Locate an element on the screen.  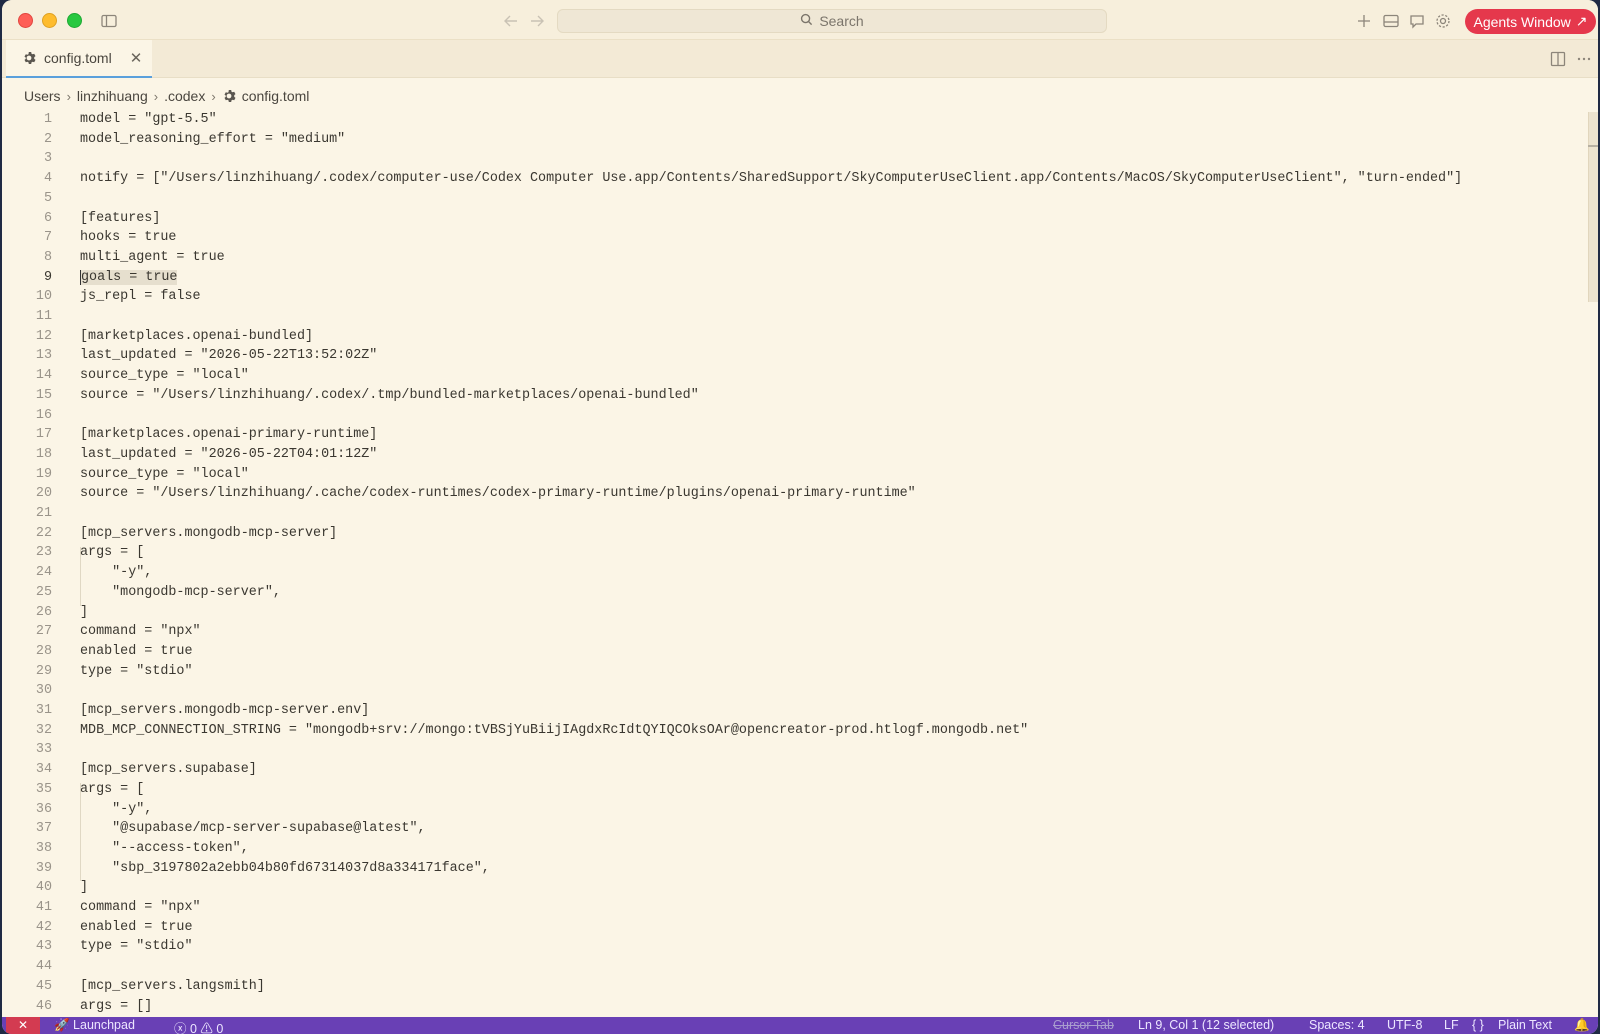
close-window-button is located at coordinates (25, 20).